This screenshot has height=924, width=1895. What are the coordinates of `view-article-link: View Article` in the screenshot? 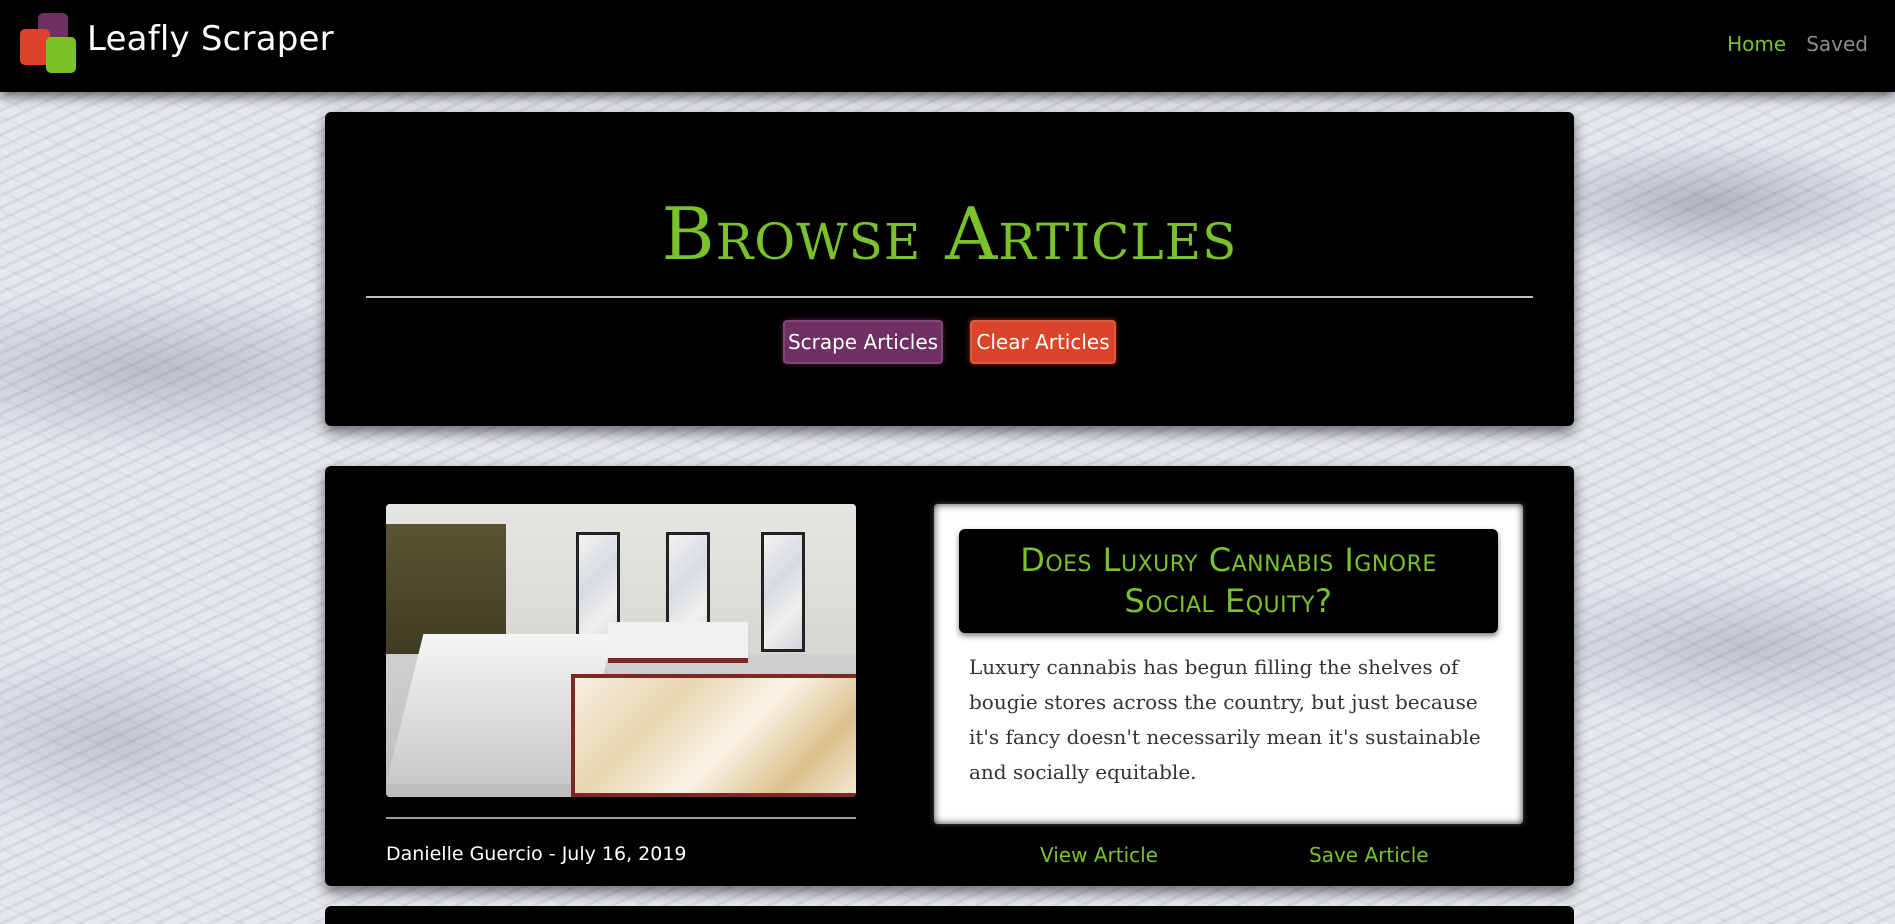 It's located at (1099, 855).